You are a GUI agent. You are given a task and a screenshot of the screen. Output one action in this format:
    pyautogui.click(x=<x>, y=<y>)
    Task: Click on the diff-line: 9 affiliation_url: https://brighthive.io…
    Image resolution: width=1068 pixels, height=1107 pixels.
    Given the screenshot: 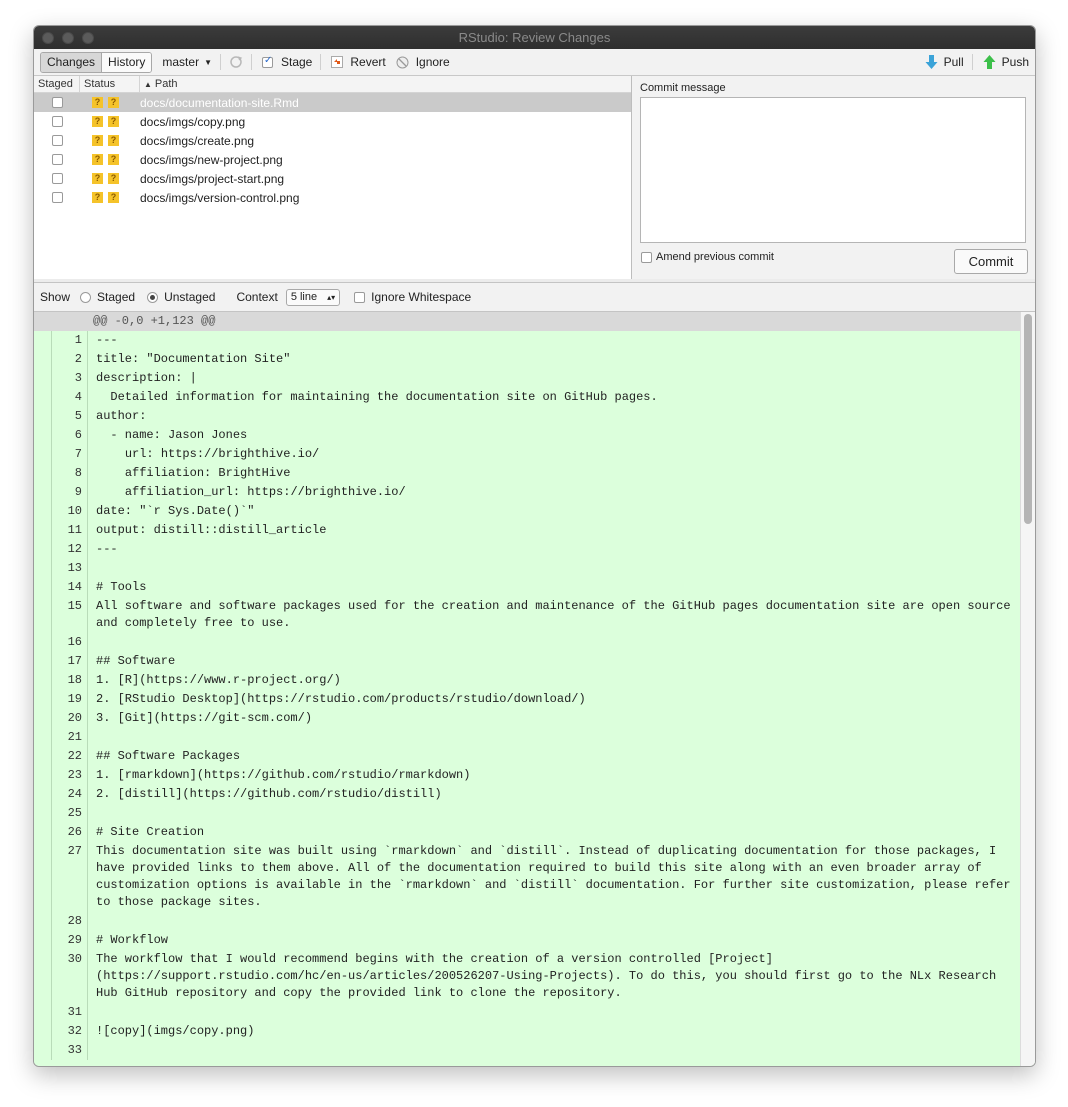 What is the action you would take?
    pyautogui.click(x=534, y=492)
    